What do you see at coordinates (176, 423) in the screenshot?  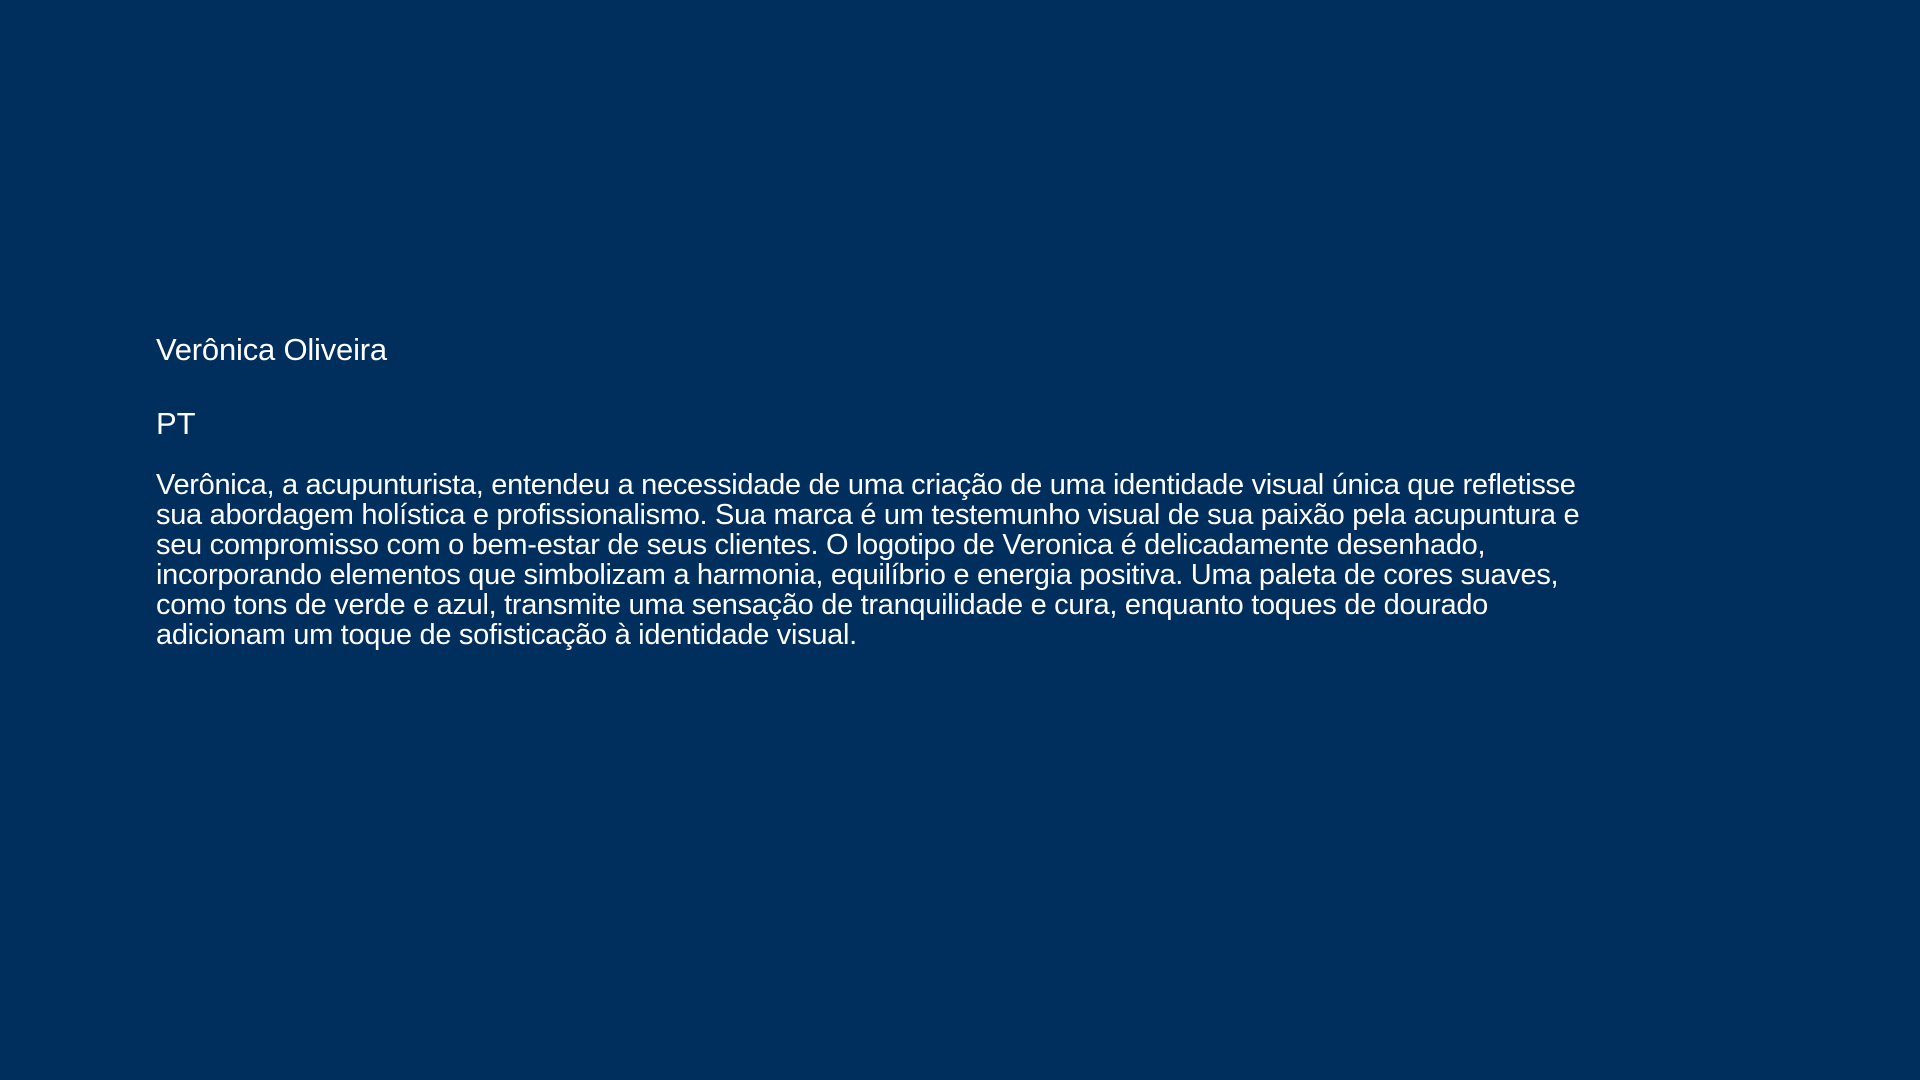 I see `language-label: PT` at bounding box center [176, 423].